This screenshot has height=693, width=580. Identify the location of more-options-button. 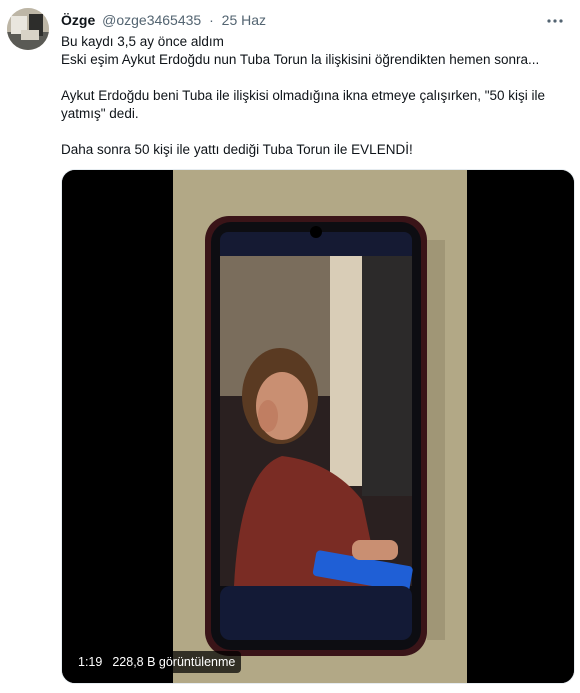
(555, 21).